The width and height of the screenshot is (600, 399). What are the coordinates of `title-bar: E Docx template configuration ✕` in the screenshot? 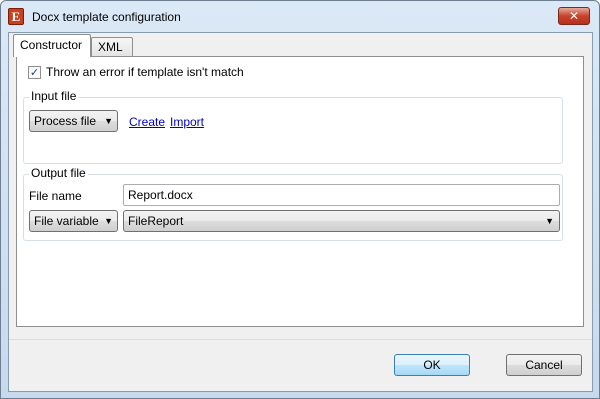 It's located at (300, 17).